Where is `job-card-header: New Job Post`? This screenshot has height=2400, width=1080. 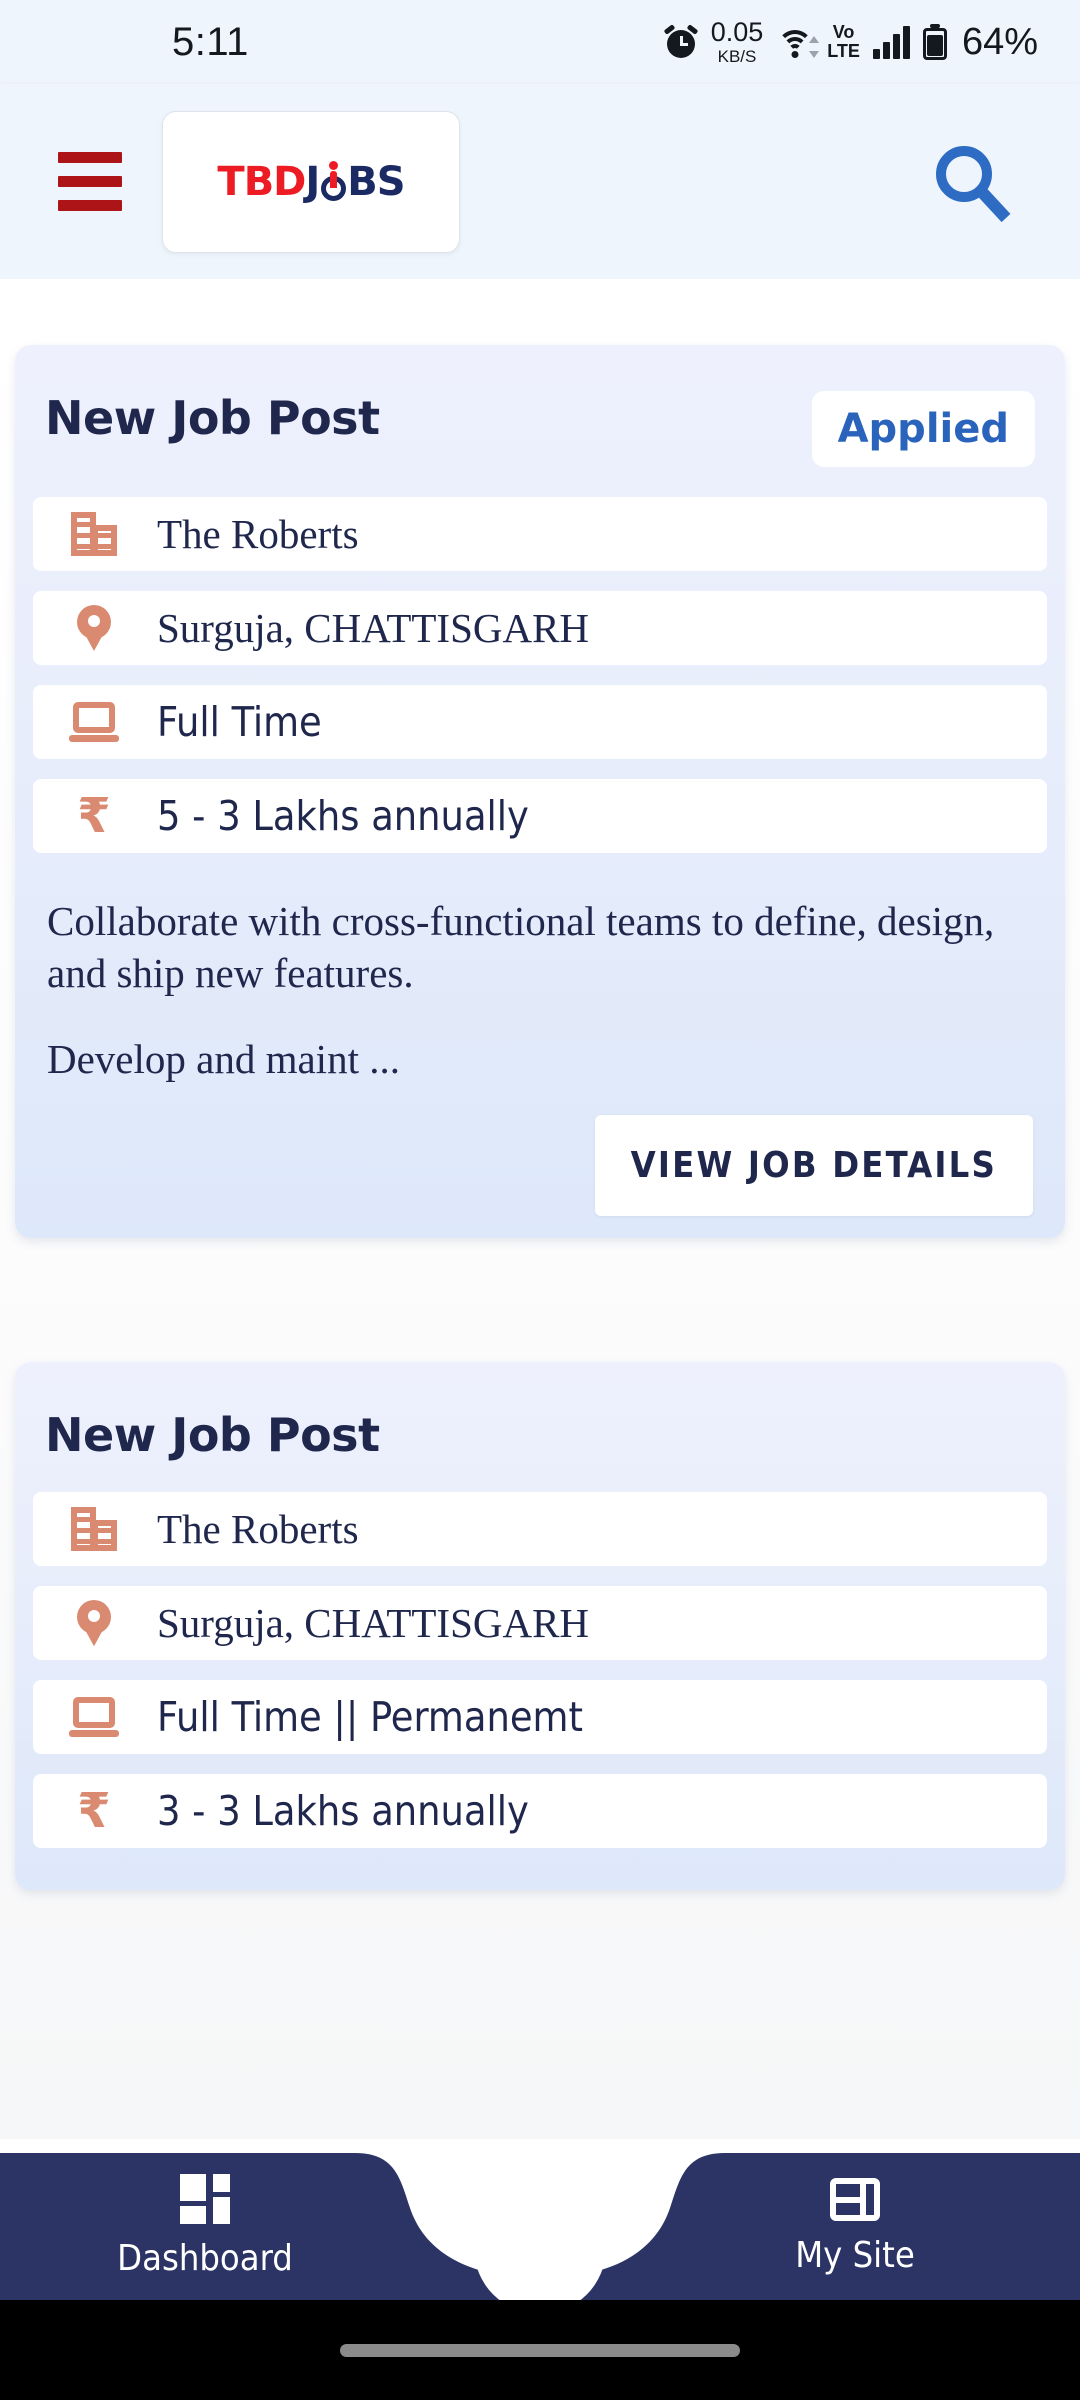
job-card-header: New Job Post is located at coordinates (540, 1427).